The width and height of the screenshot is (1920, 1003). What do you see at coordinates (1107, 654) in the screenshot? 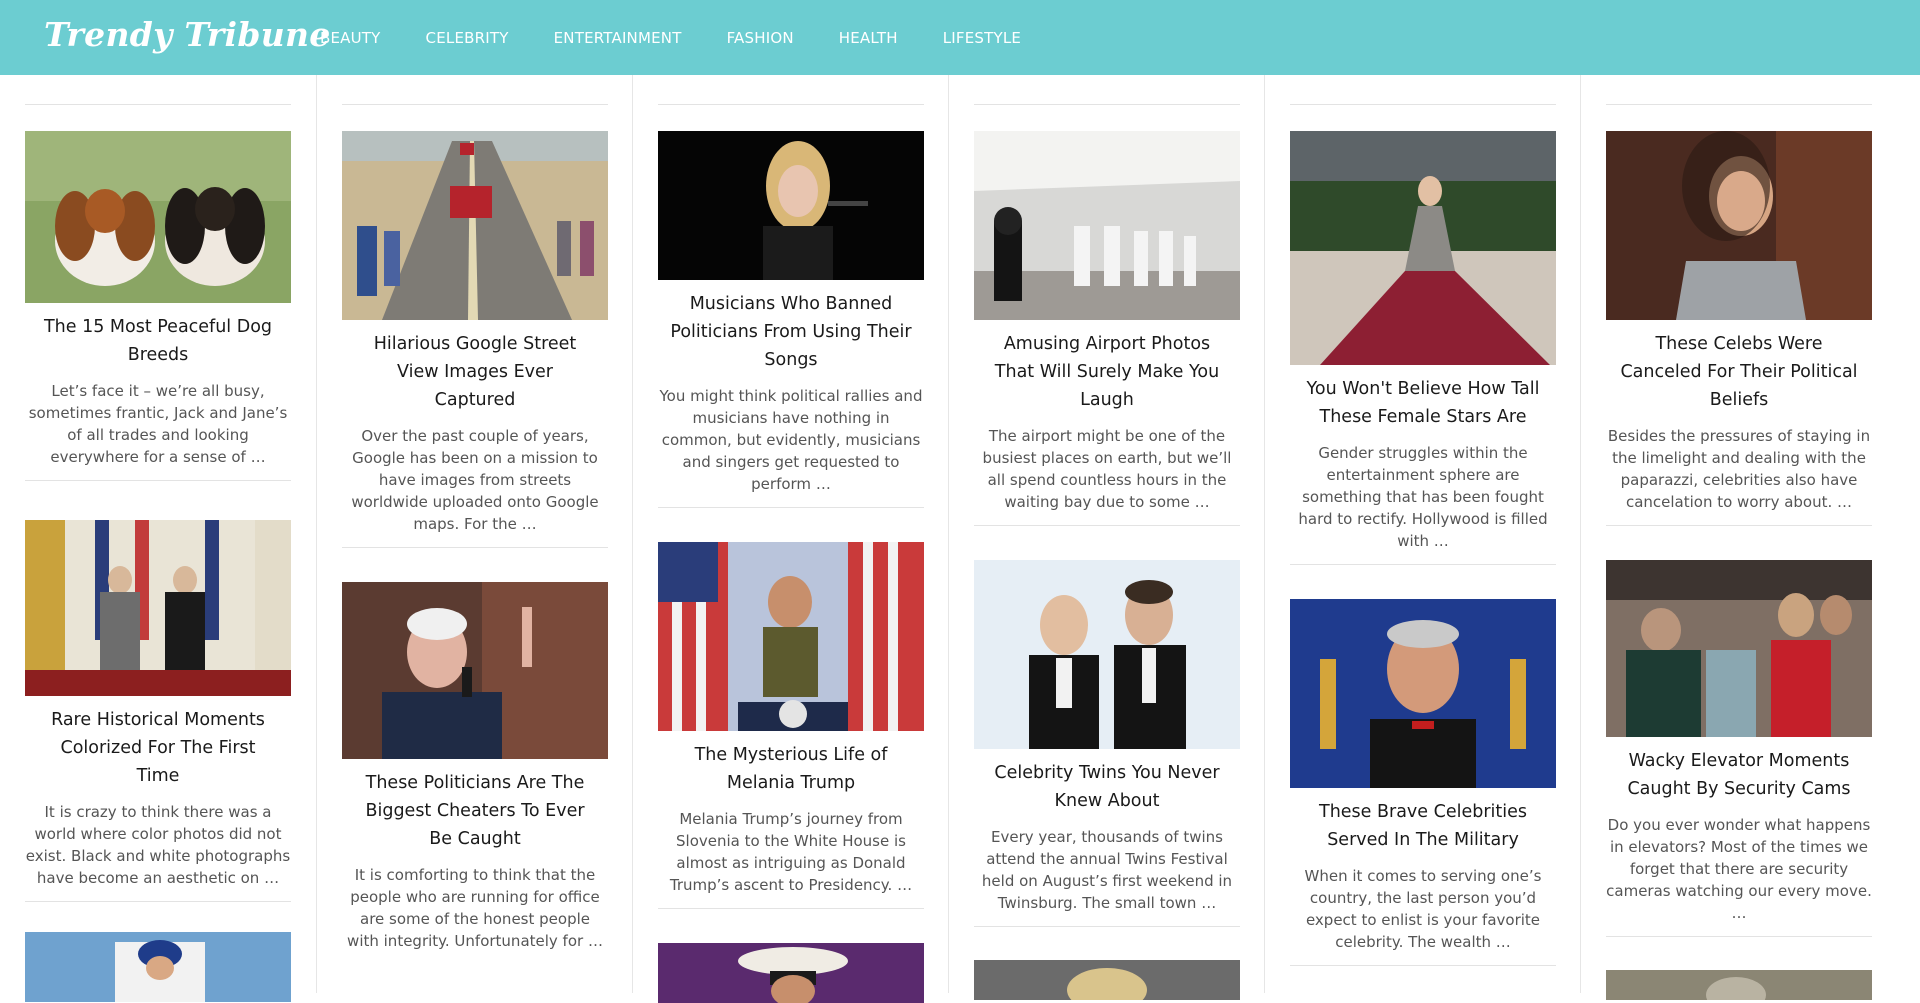
I see `twins-photo` at bounding box center [1107, 654].